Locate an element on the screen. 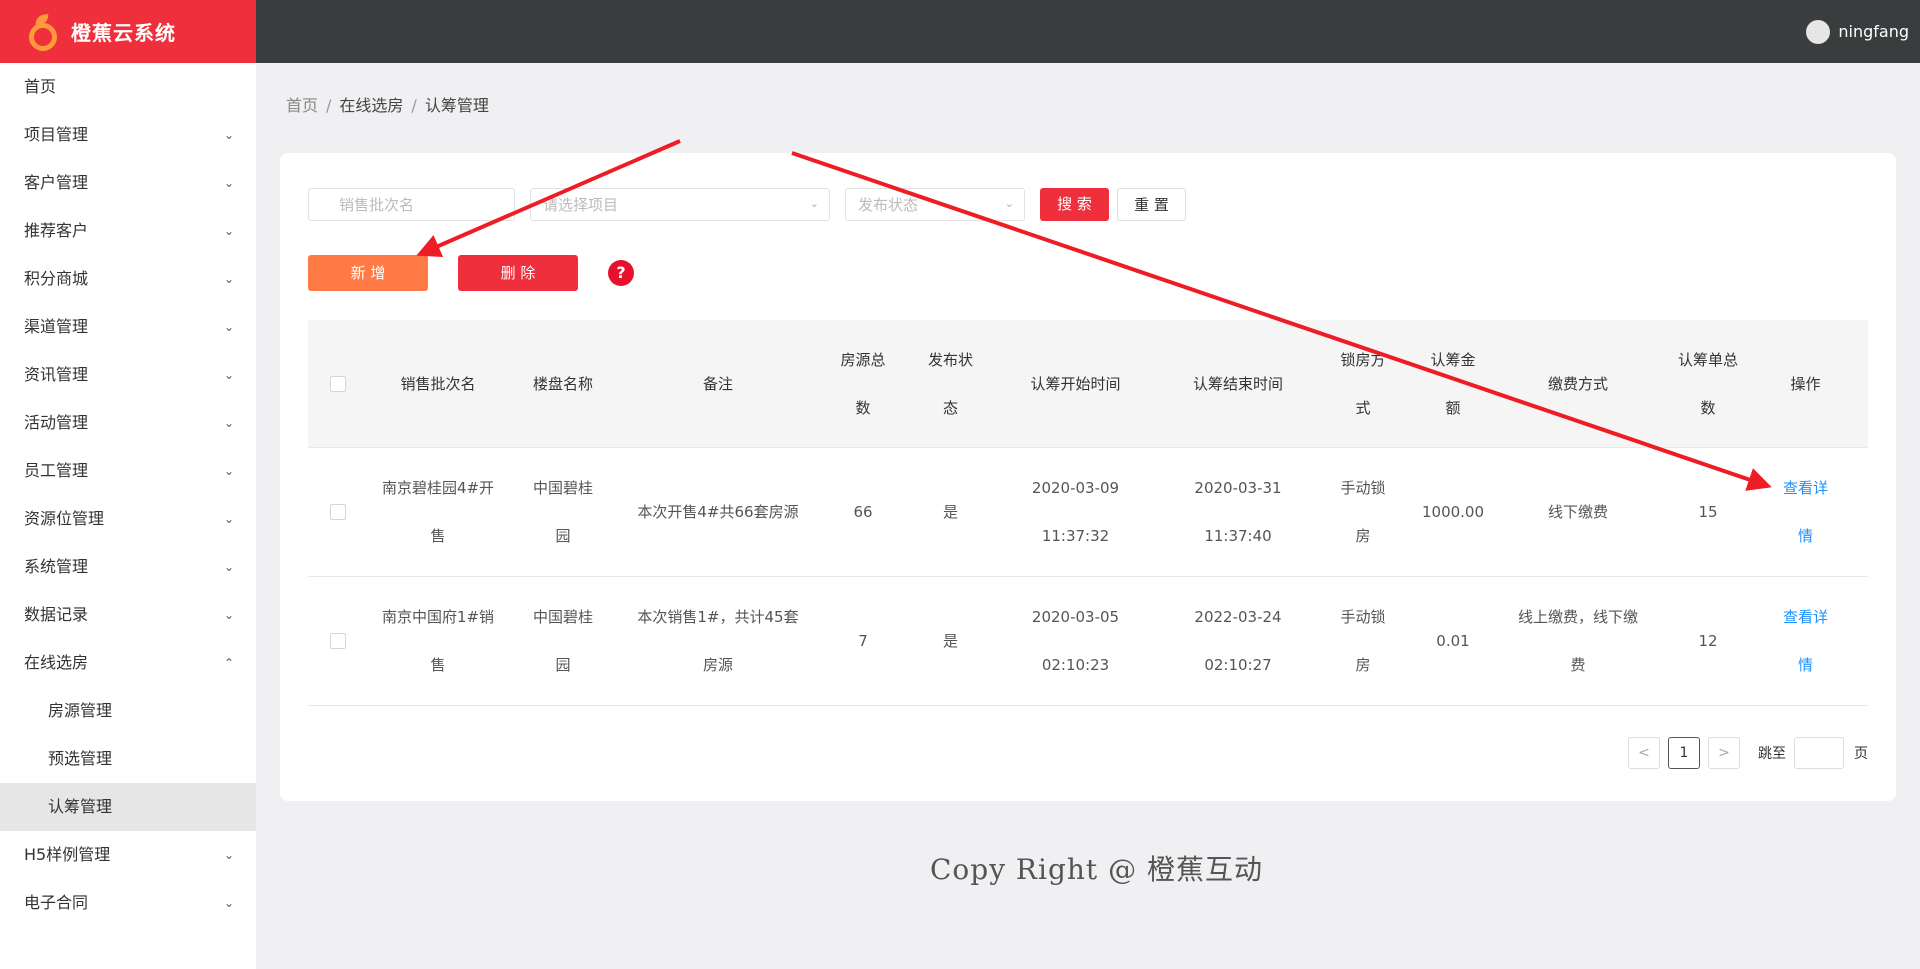 The height and width of the screenshot is (969, 1920). sidebar-item-points-mall: 积分商城 ⌄ is located at coordinates (128, 279).